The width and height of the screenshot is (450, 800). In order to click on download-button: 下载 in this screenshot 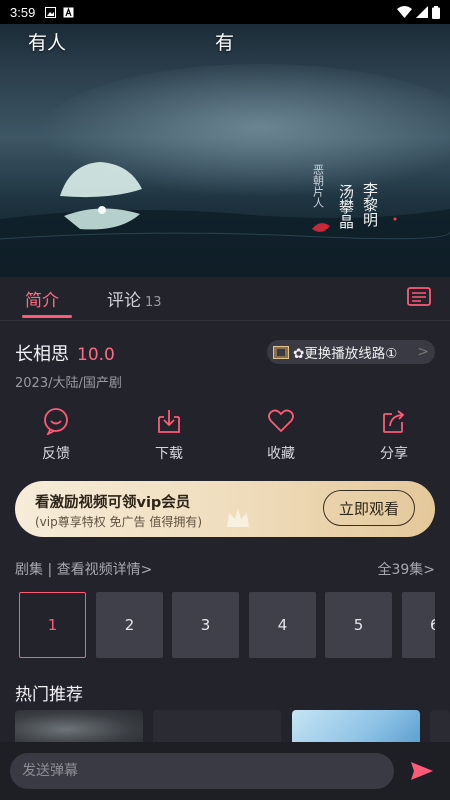, I will do `click(169, 435)`.